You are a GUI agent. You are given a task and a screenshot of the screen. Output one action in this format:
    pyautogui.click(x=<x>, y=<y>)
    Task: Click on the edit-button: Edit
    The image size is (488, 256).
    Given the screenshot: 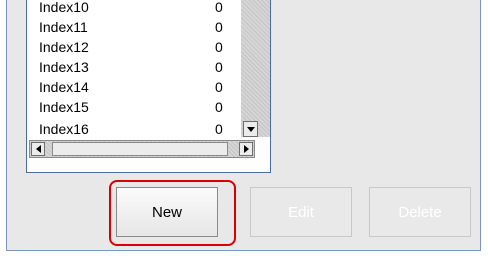 What is the action you would take?
    pyautogui.click(x=301, y=212)
    